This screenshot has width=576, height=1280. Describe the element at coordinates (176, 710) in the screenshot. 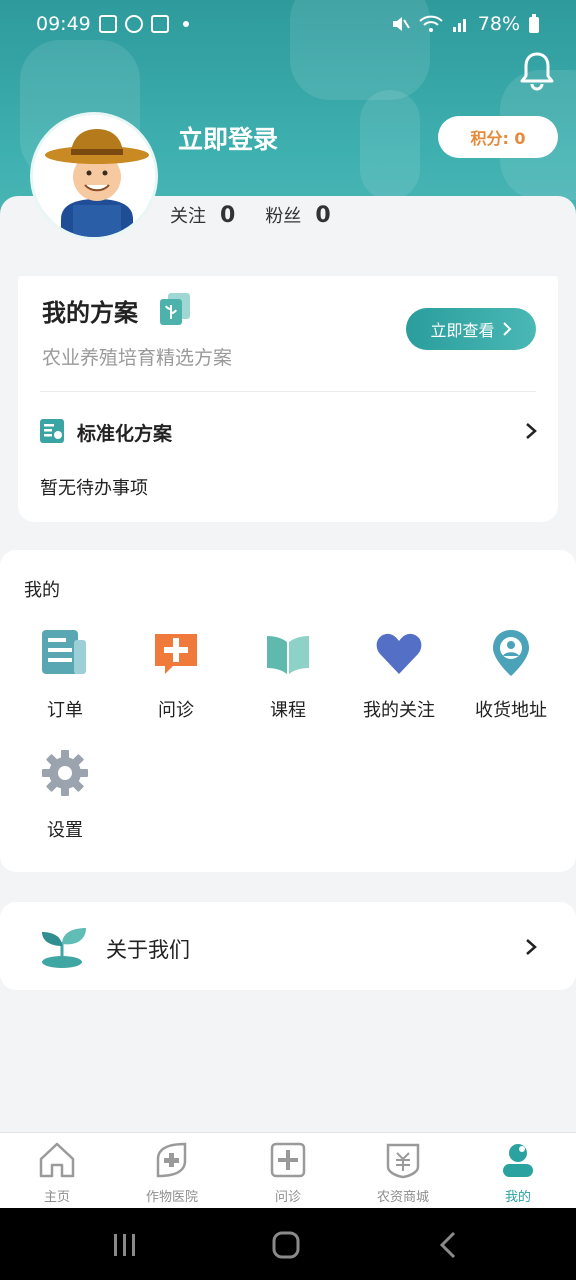

I see `menu-label: 问诊` at that location.